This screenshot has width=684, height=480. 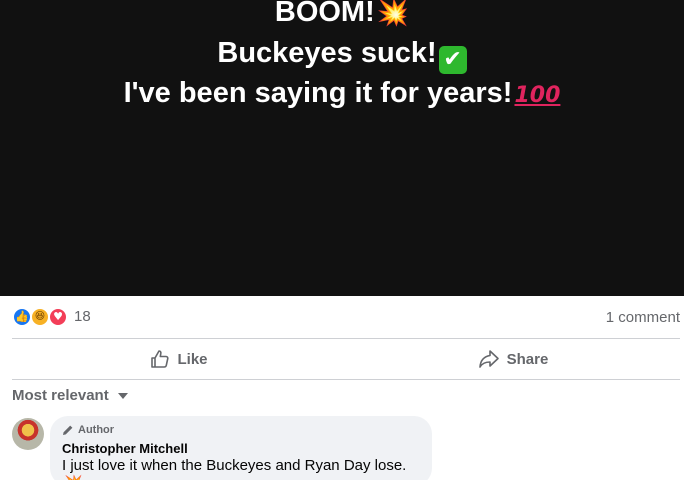 What do you see at coordinates (96, 430) in the screenshot?
I see `author-badge-label: Author` at bounding box center [96, 430].